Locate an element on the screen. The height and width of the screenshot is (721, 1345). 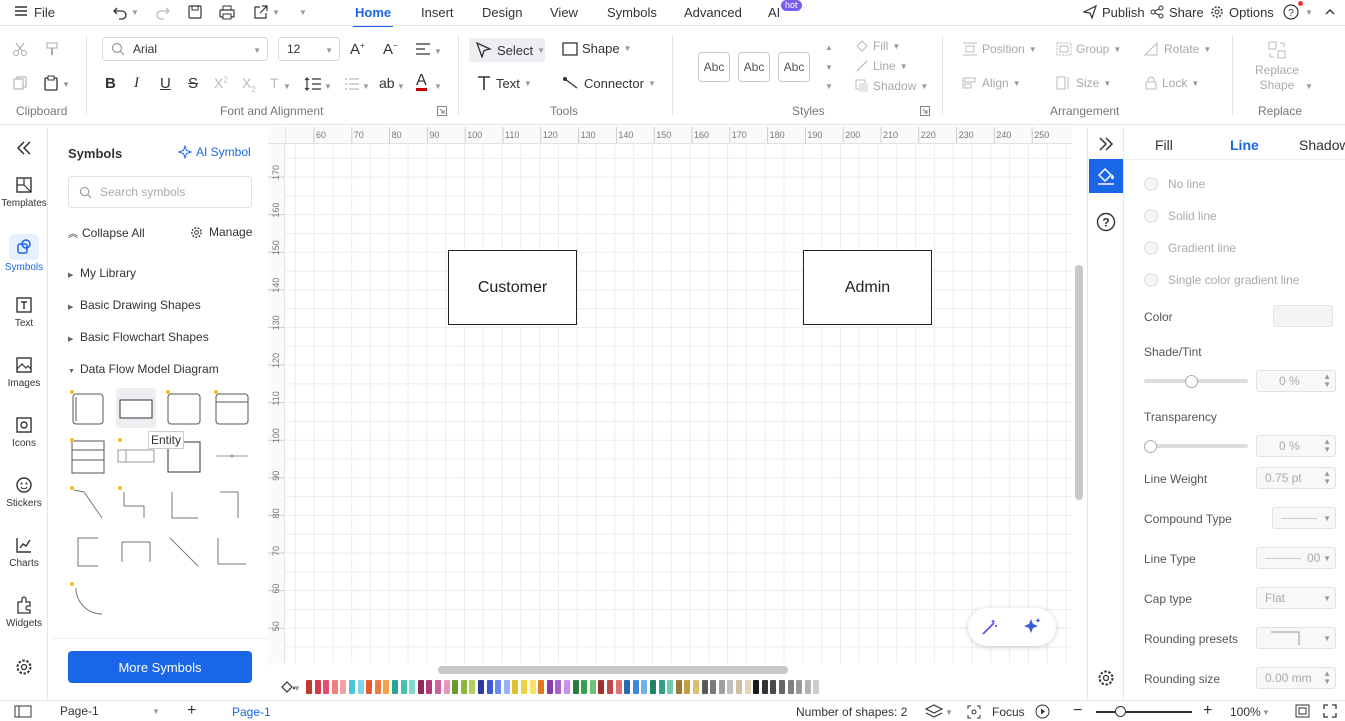
ai-sparkle-icon is located at coordinates (1032, 627).